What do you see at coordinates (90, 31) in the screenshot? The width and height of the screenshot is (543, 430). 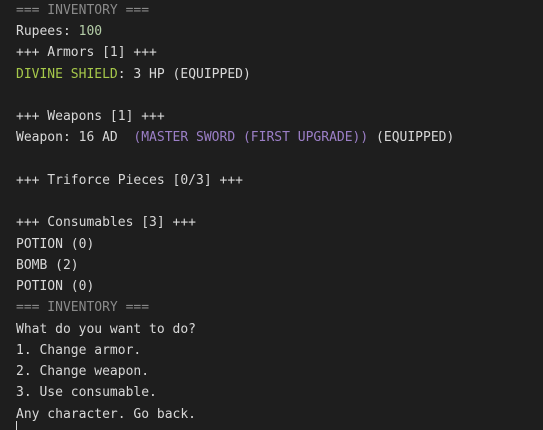 I see `rupees-value: 100` at bounding box center [90, 31].